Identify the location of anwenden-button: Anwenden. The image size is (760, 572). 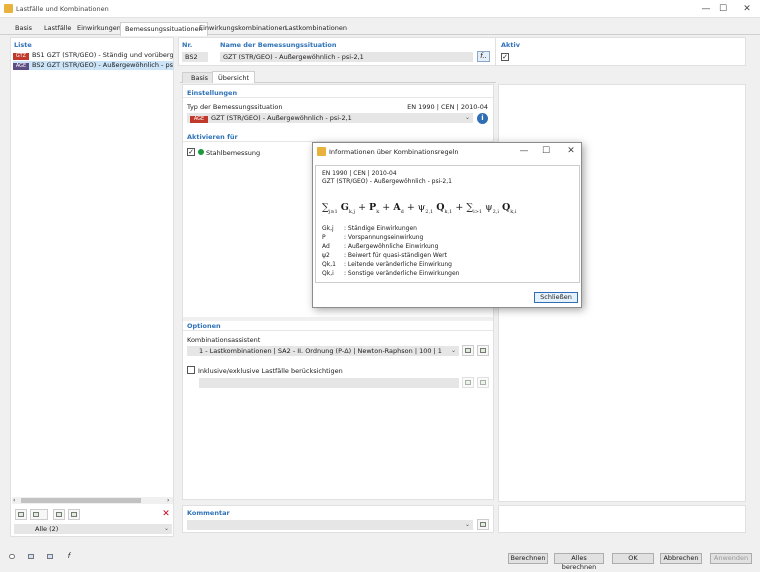
(731, 558).